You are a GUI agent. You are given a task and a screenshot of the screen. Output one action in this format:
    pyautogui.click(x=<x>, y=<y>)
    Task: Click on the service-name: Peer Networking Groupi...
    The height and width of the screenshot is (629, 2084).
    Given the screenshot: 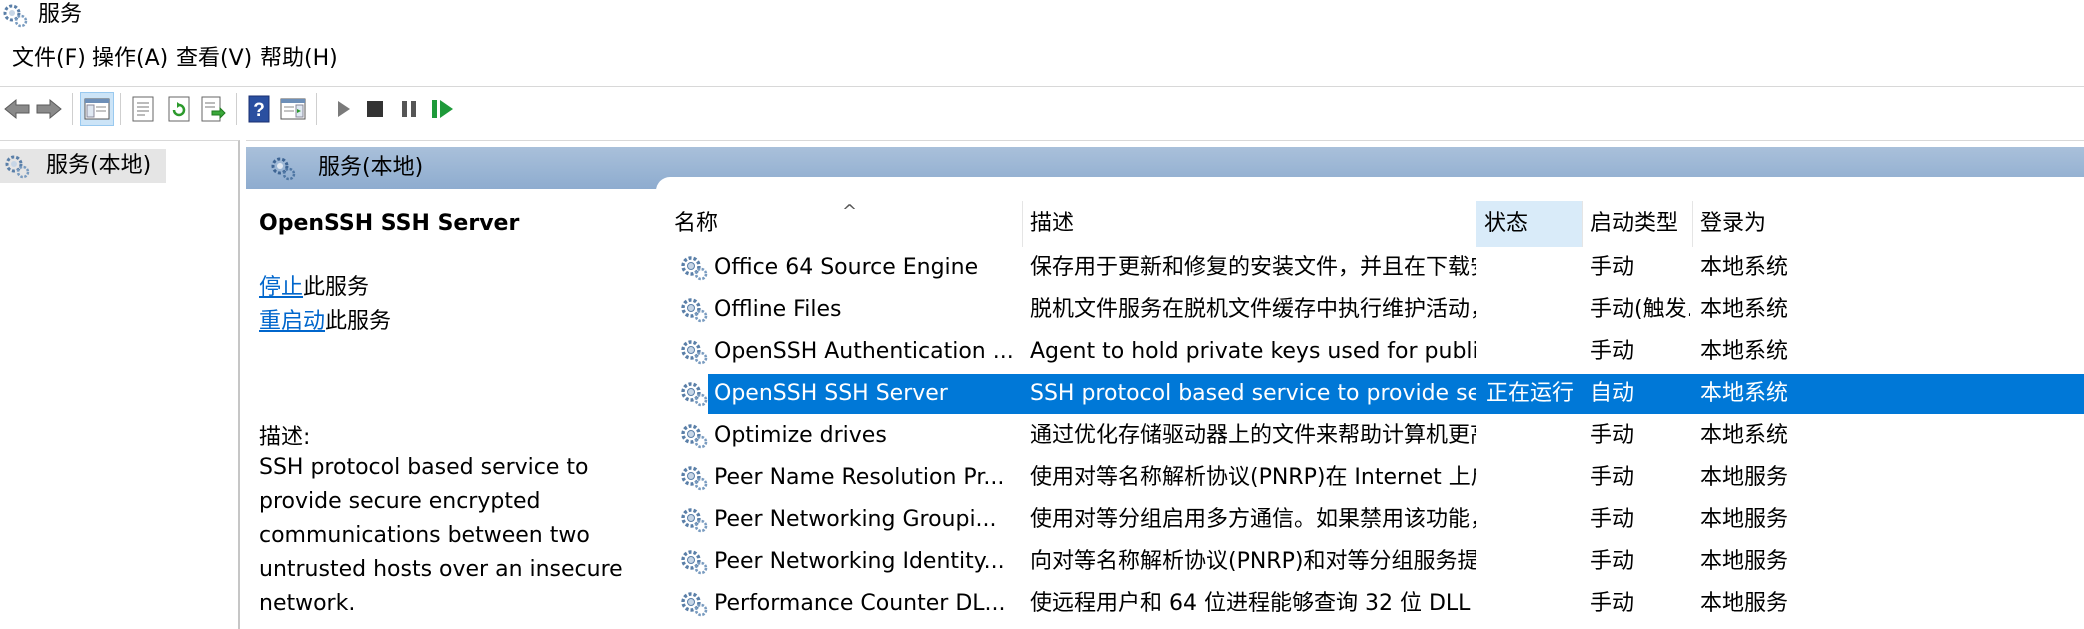 What is the action you would take?
    pyautogui.click(x=855, y=519)
    